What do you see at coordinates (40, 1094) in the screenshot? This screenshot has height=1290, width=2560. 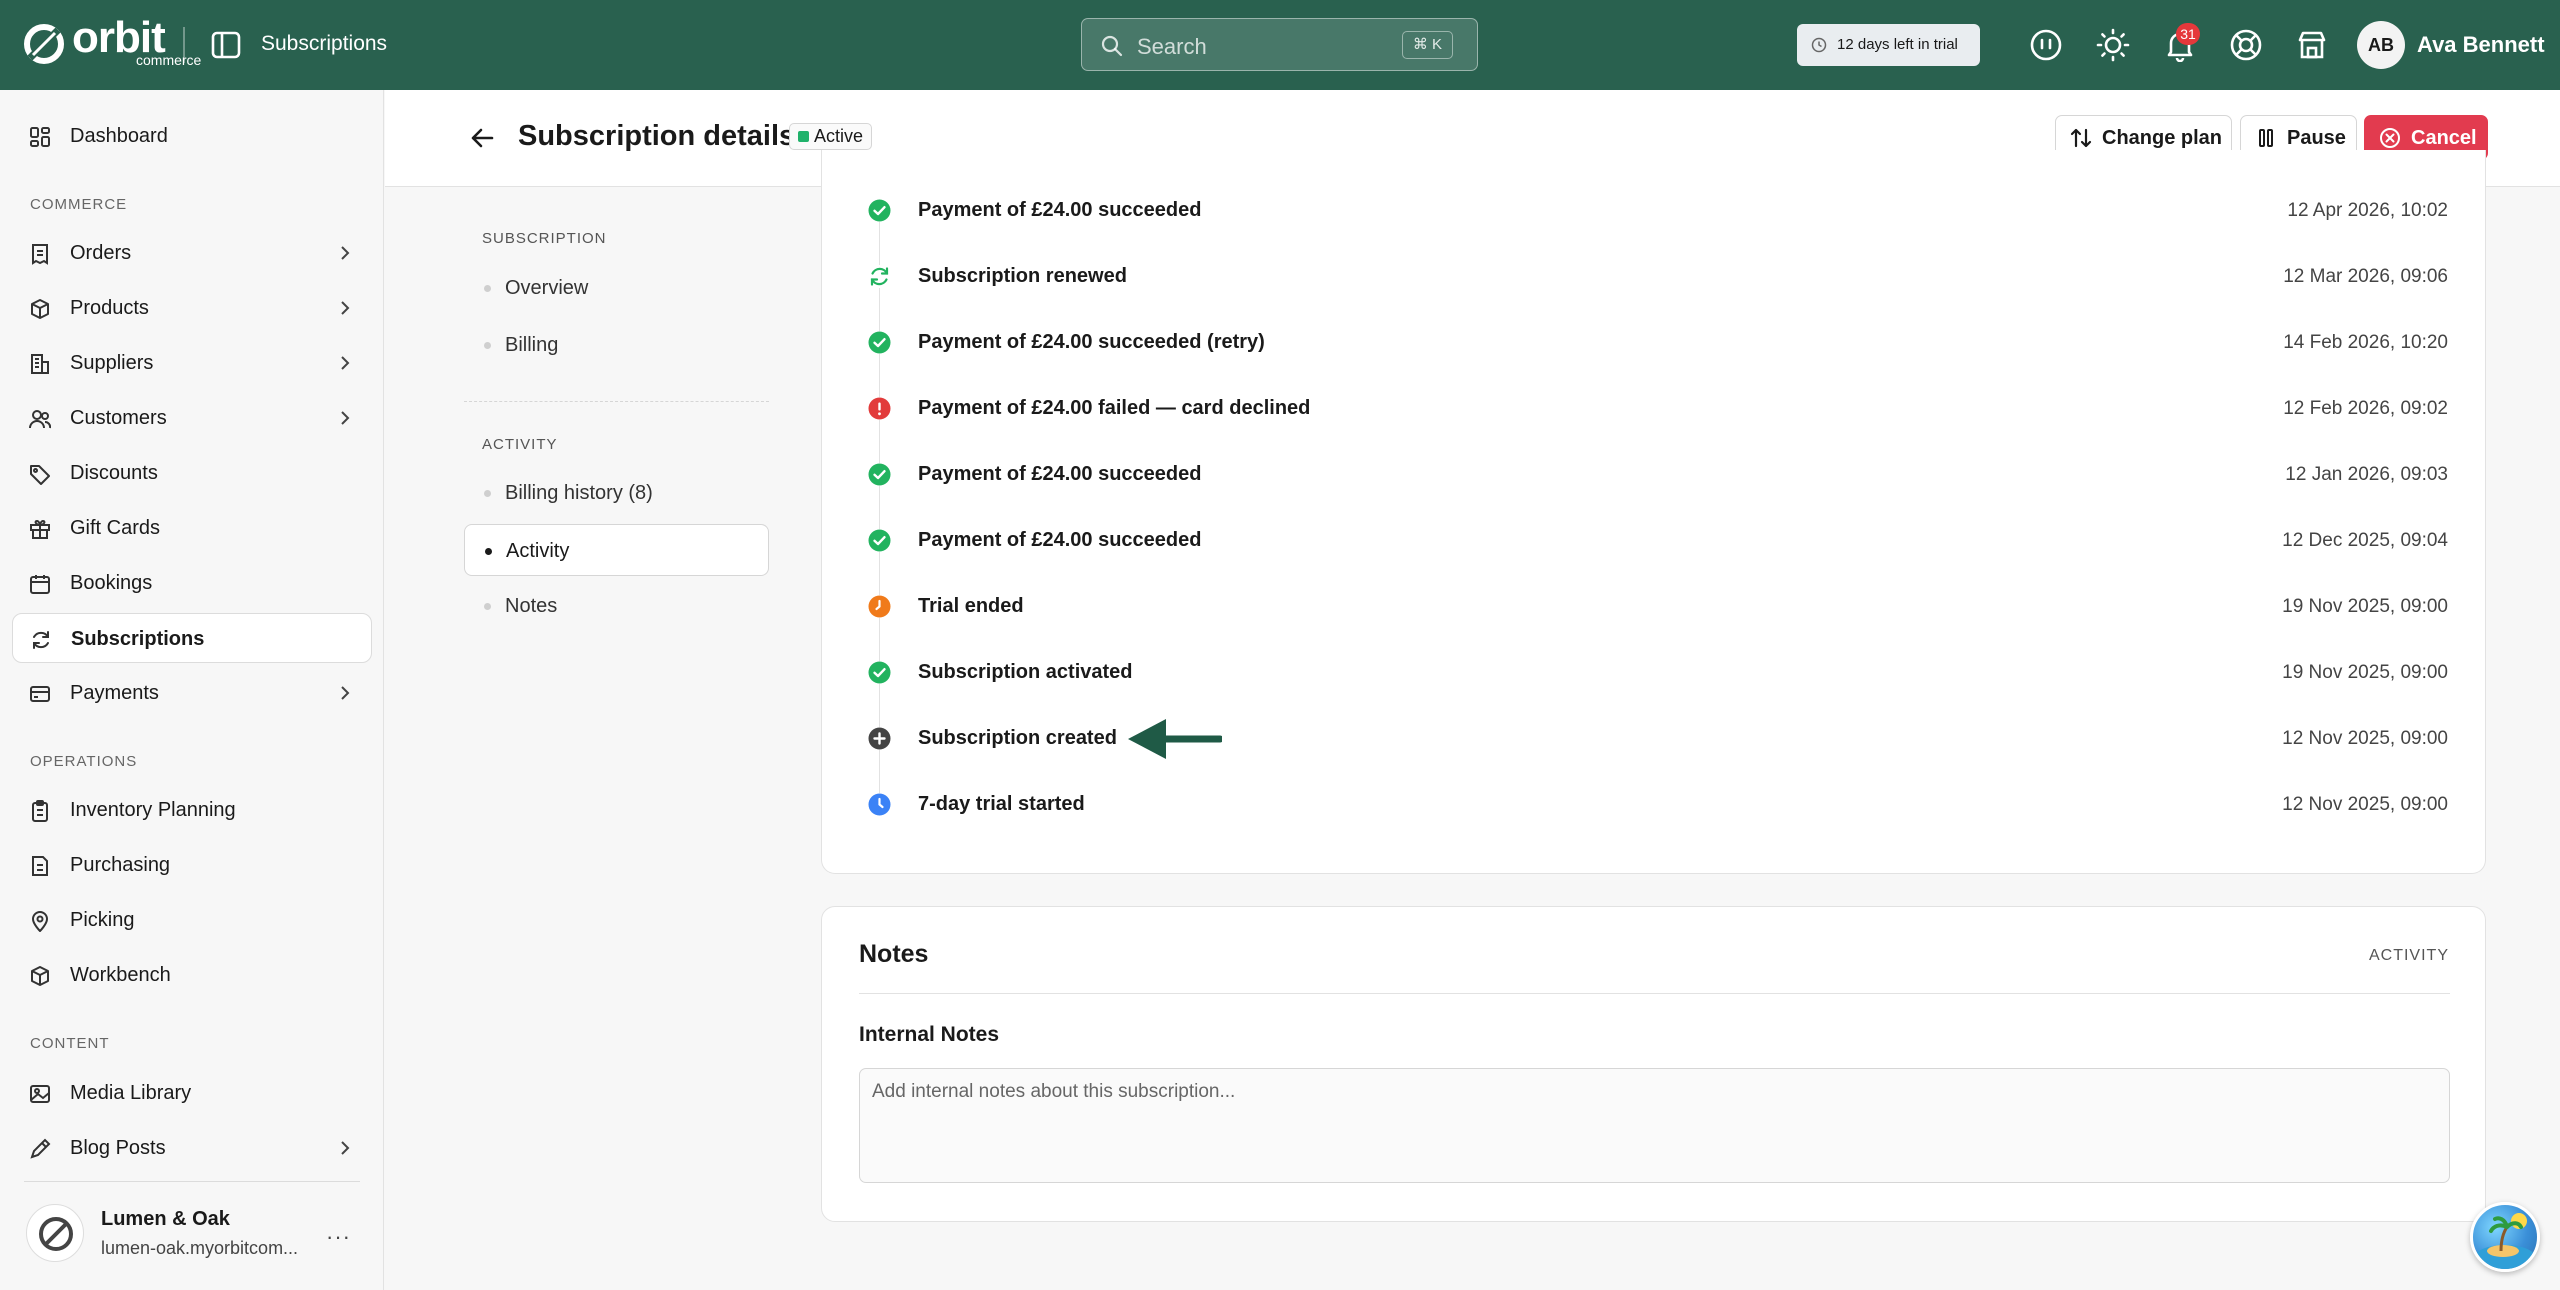 I see `image-icon` at bounding box center [40, 1094].